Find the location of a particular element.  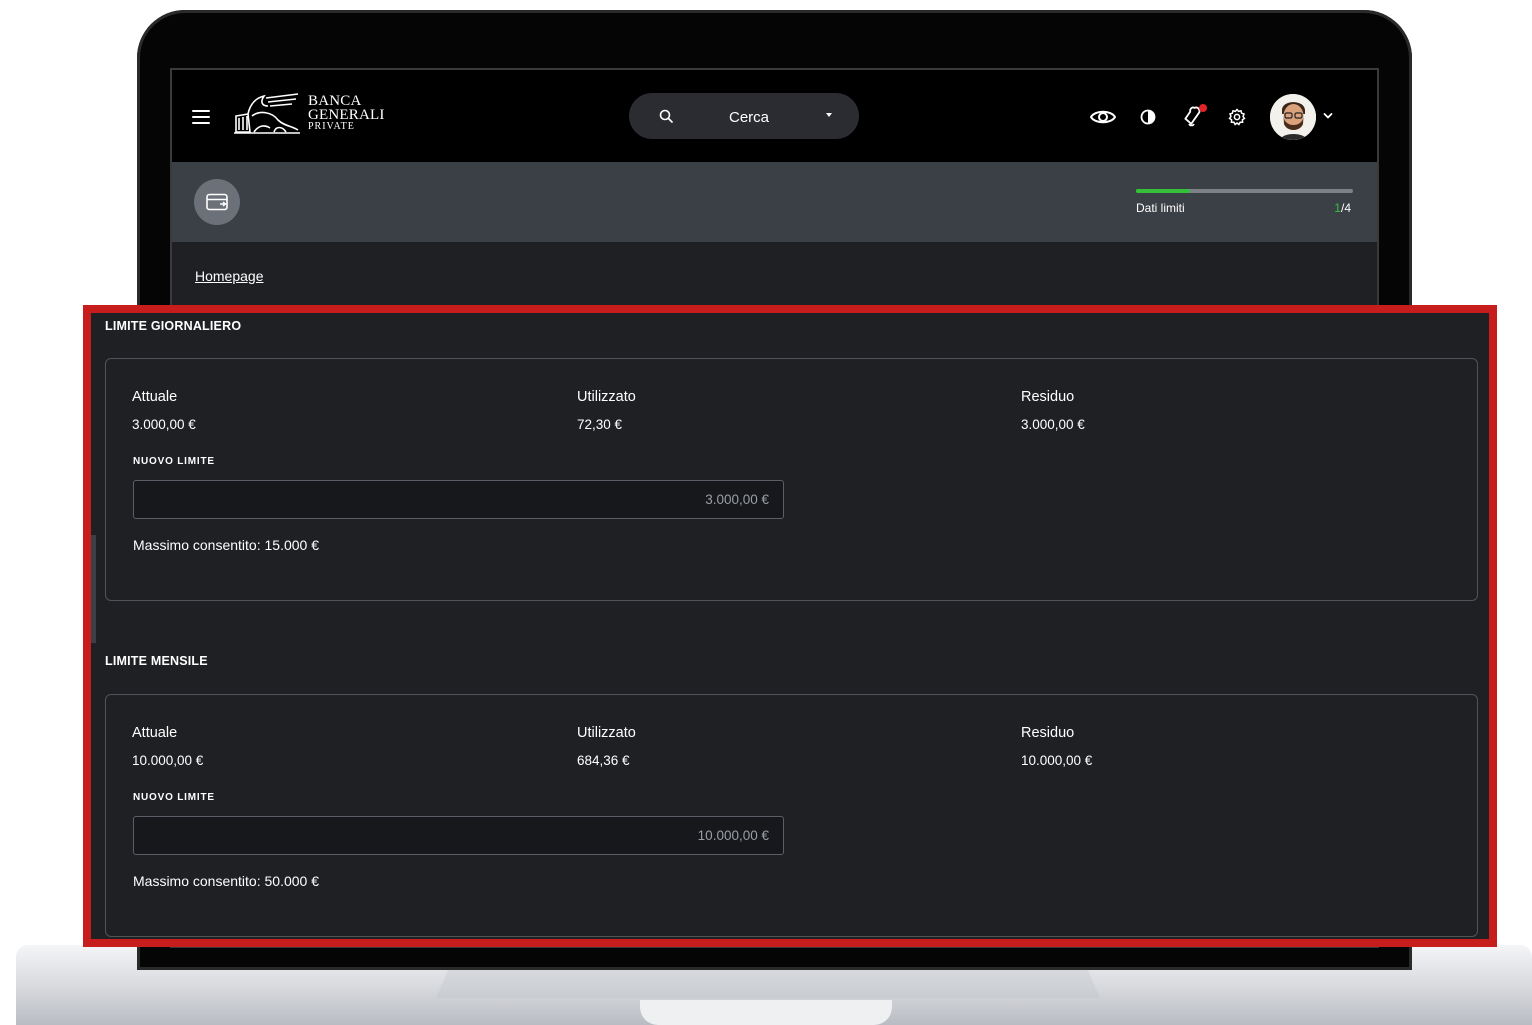

contrast-icon is located at coordinates (1148, 117).